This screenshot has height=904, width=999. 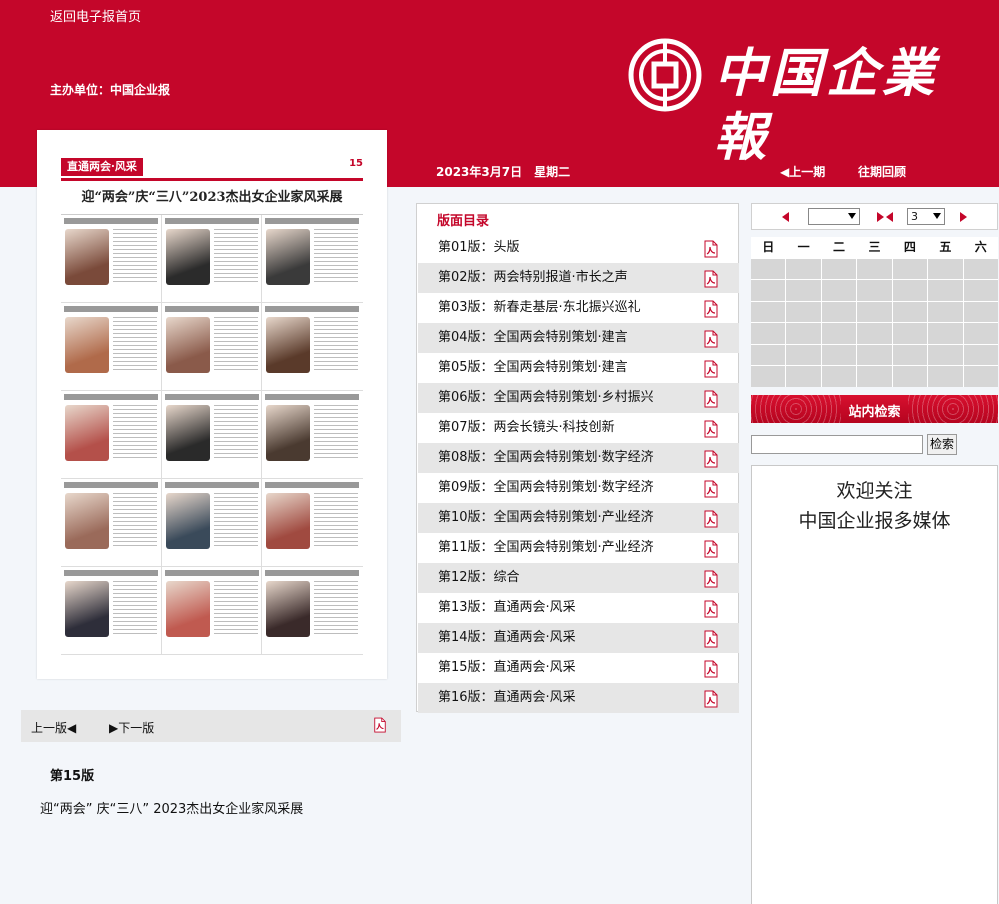 I want to click on directory-item-label: 第04版：全国两会特别策划·建言, so click(x=533, y=337).